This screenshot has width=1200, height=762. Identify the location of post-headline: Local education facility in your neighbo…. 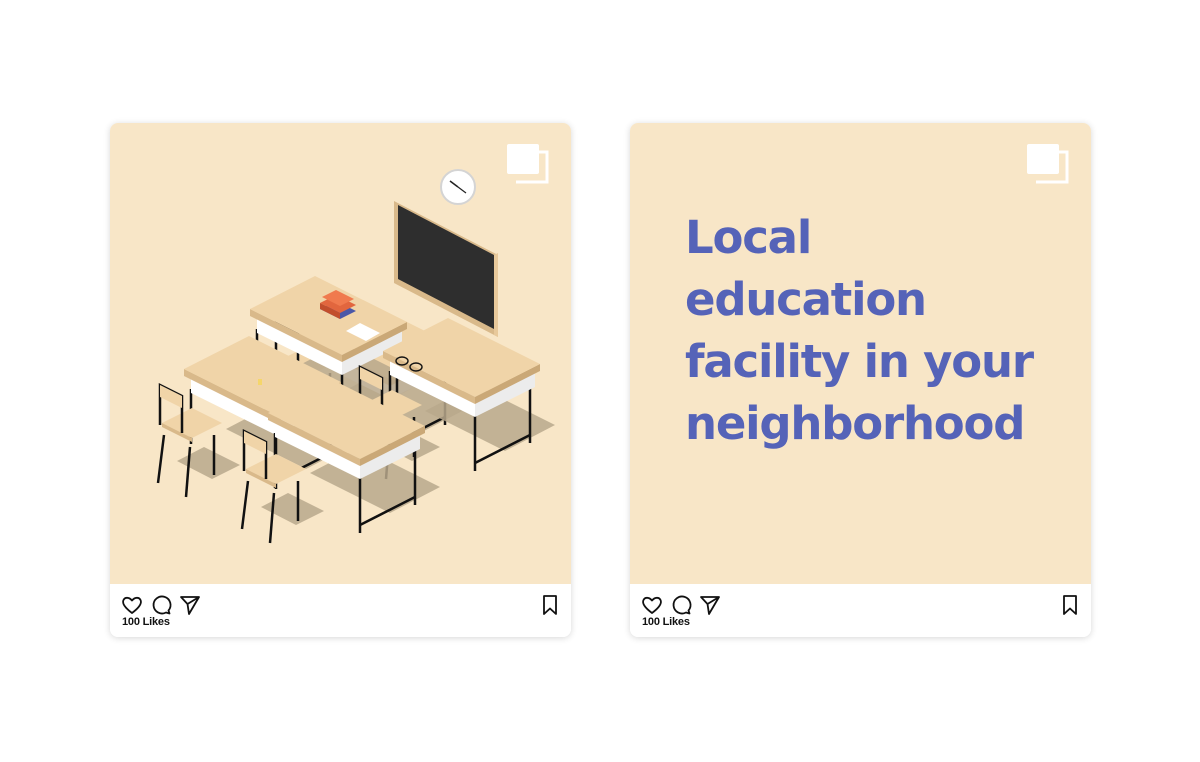
(875, 331).